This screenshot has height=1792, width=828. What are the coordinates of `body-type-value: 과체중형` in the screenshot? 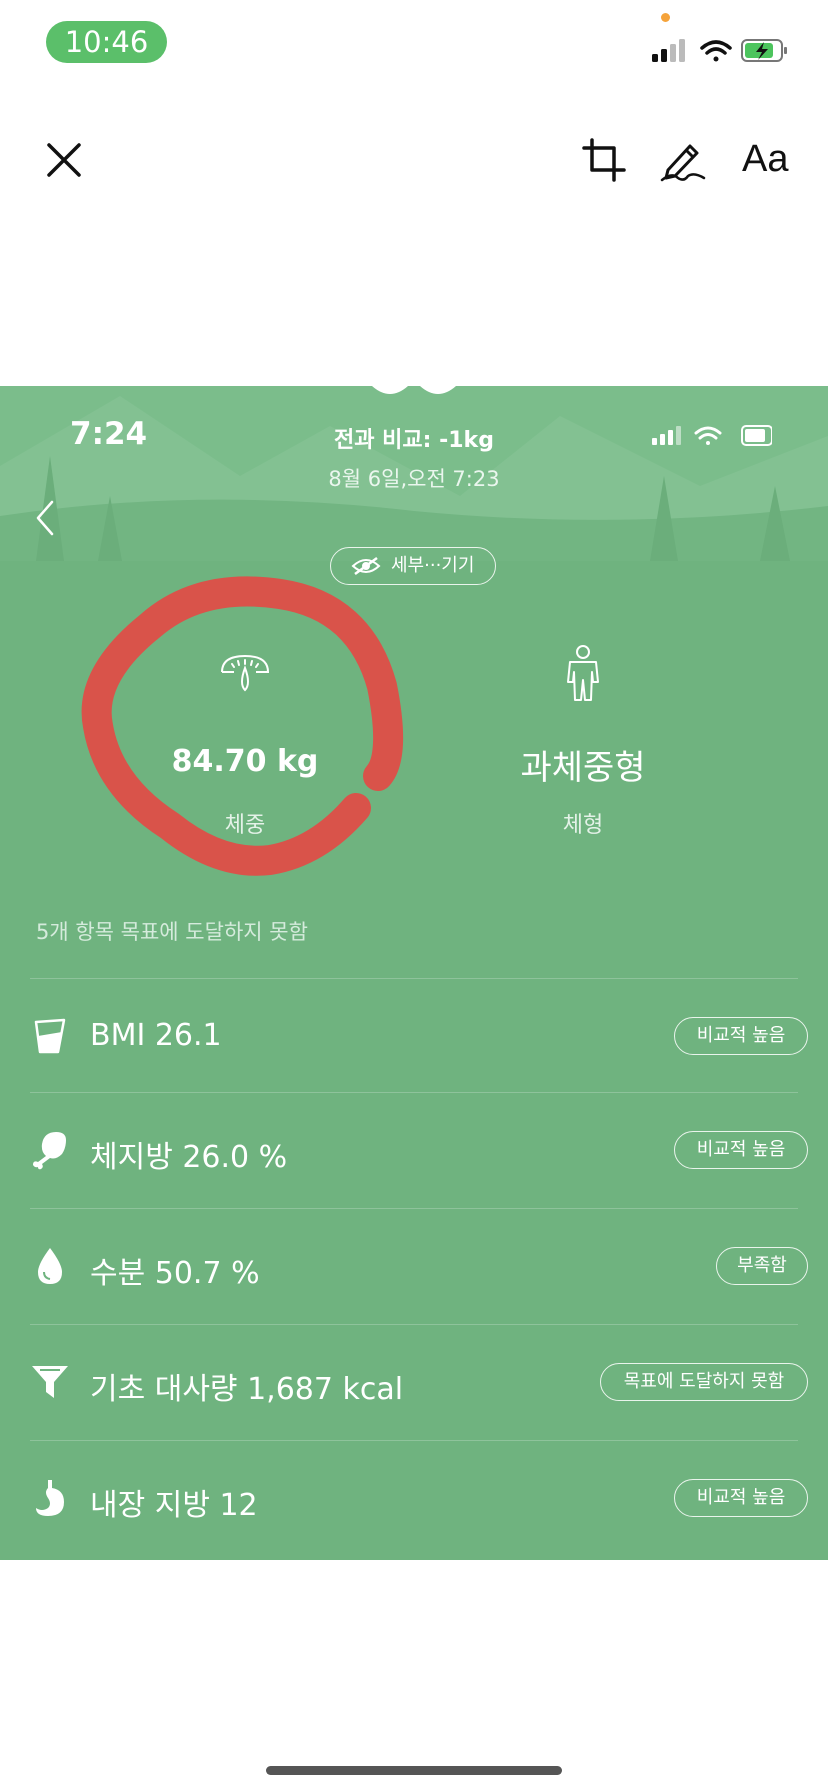 It's located at (583, 768).